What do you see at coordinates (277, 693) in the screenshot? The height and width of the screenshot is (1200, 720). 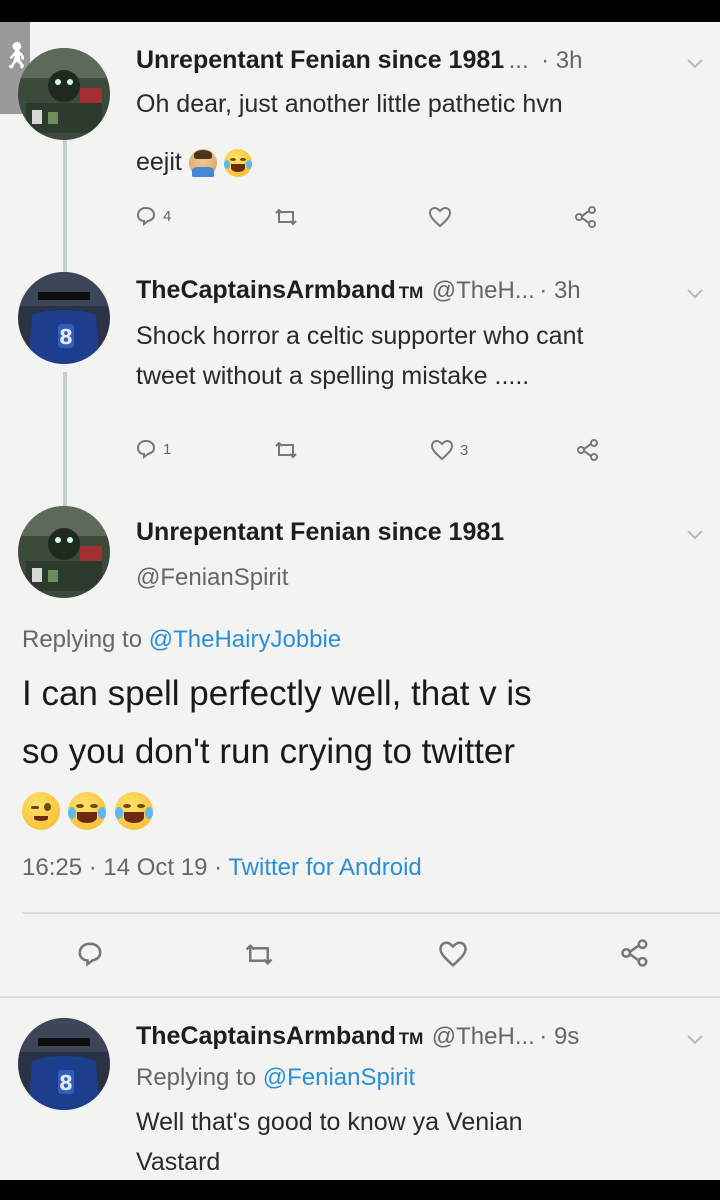 I see `main-tweet-text: I can spell perfectly well, that v is` at bounding box center [277, 693].